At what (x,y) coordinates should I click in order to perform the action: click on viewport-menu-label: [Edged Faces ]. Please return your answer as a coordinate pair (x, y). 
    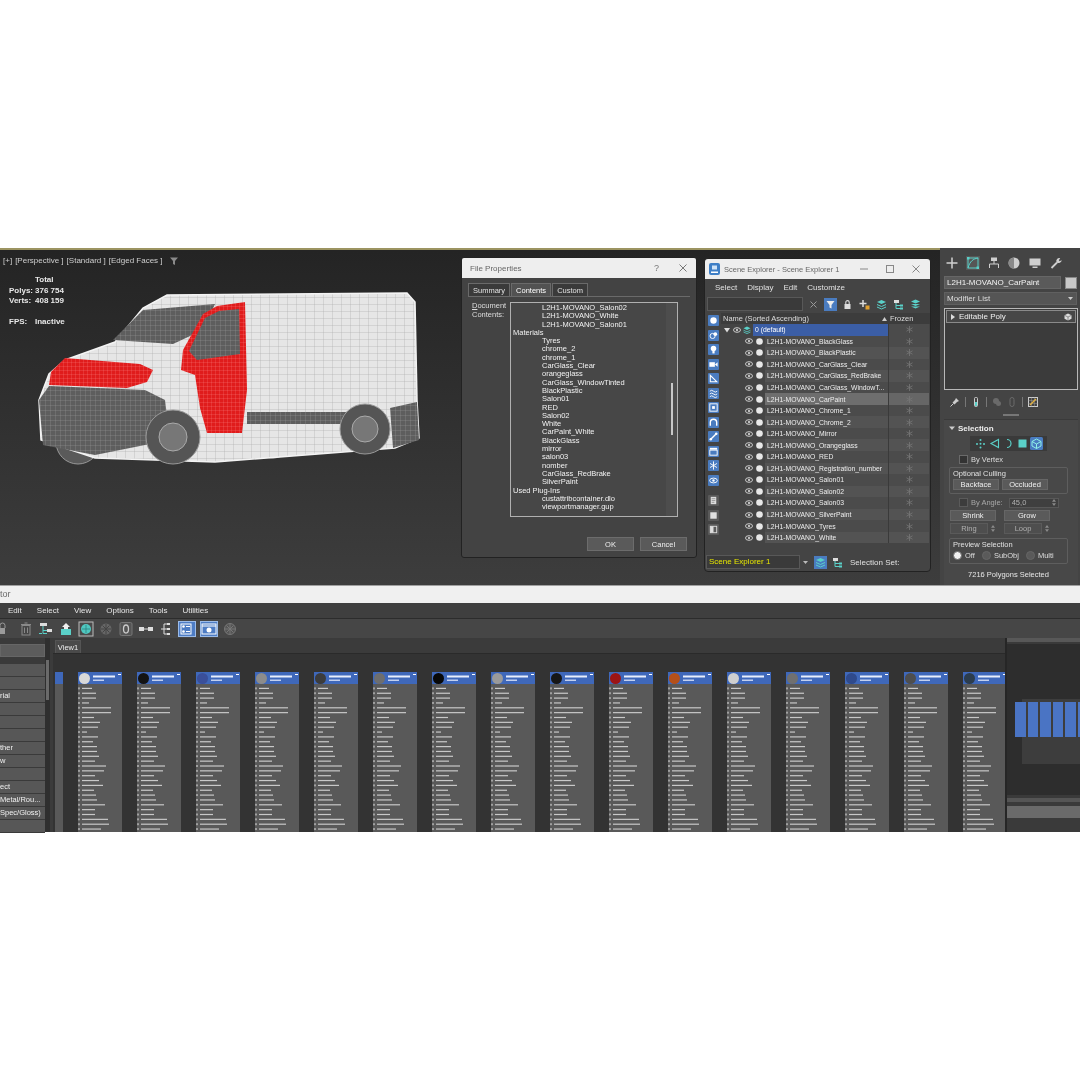
    Looking at the image, I should click on (135, 261).